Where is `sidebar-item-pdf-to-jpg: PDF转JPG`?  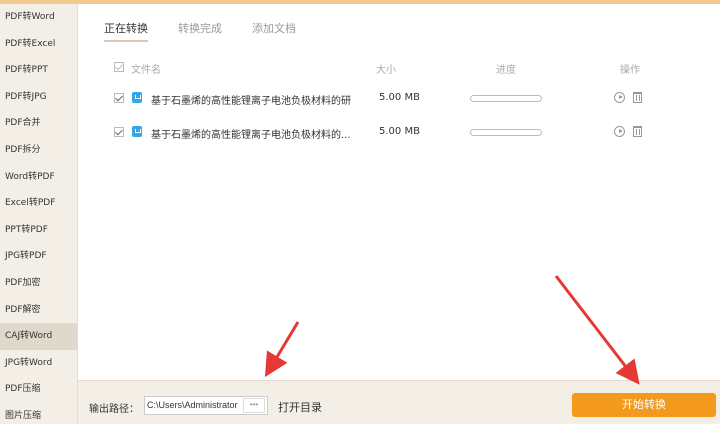
sidebar-item-pdf-to-jpg: PDF转JPG is located at coordinates (38, 97).